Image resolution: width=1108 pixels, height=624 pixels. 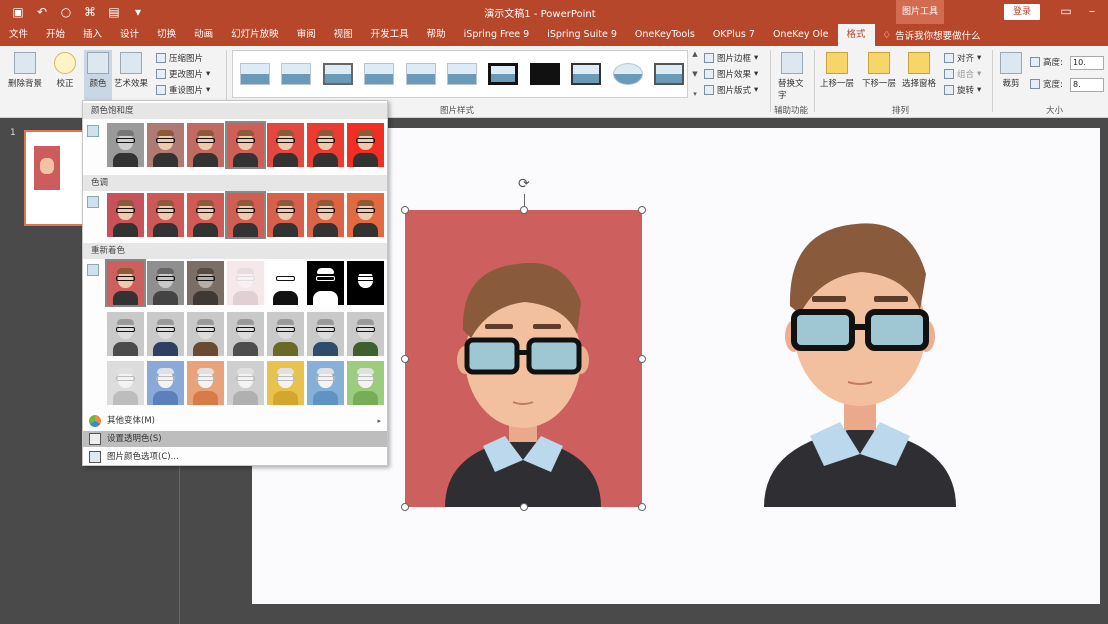 What do you see at coordinates (731, 90) in the screenshot?
I see `picture-layout-button: 图片版式 ▾` at bounding box center [731, 90].